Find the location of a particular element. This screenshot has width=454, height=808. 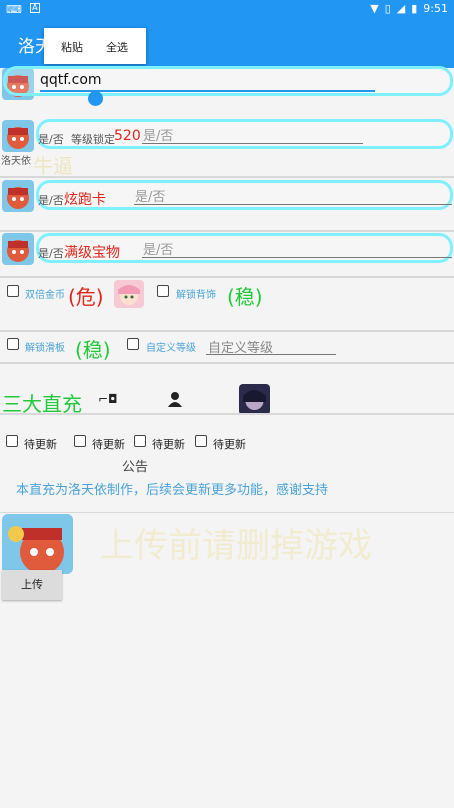

run-card-input: 是/否 is located at coordinates (150, 195).